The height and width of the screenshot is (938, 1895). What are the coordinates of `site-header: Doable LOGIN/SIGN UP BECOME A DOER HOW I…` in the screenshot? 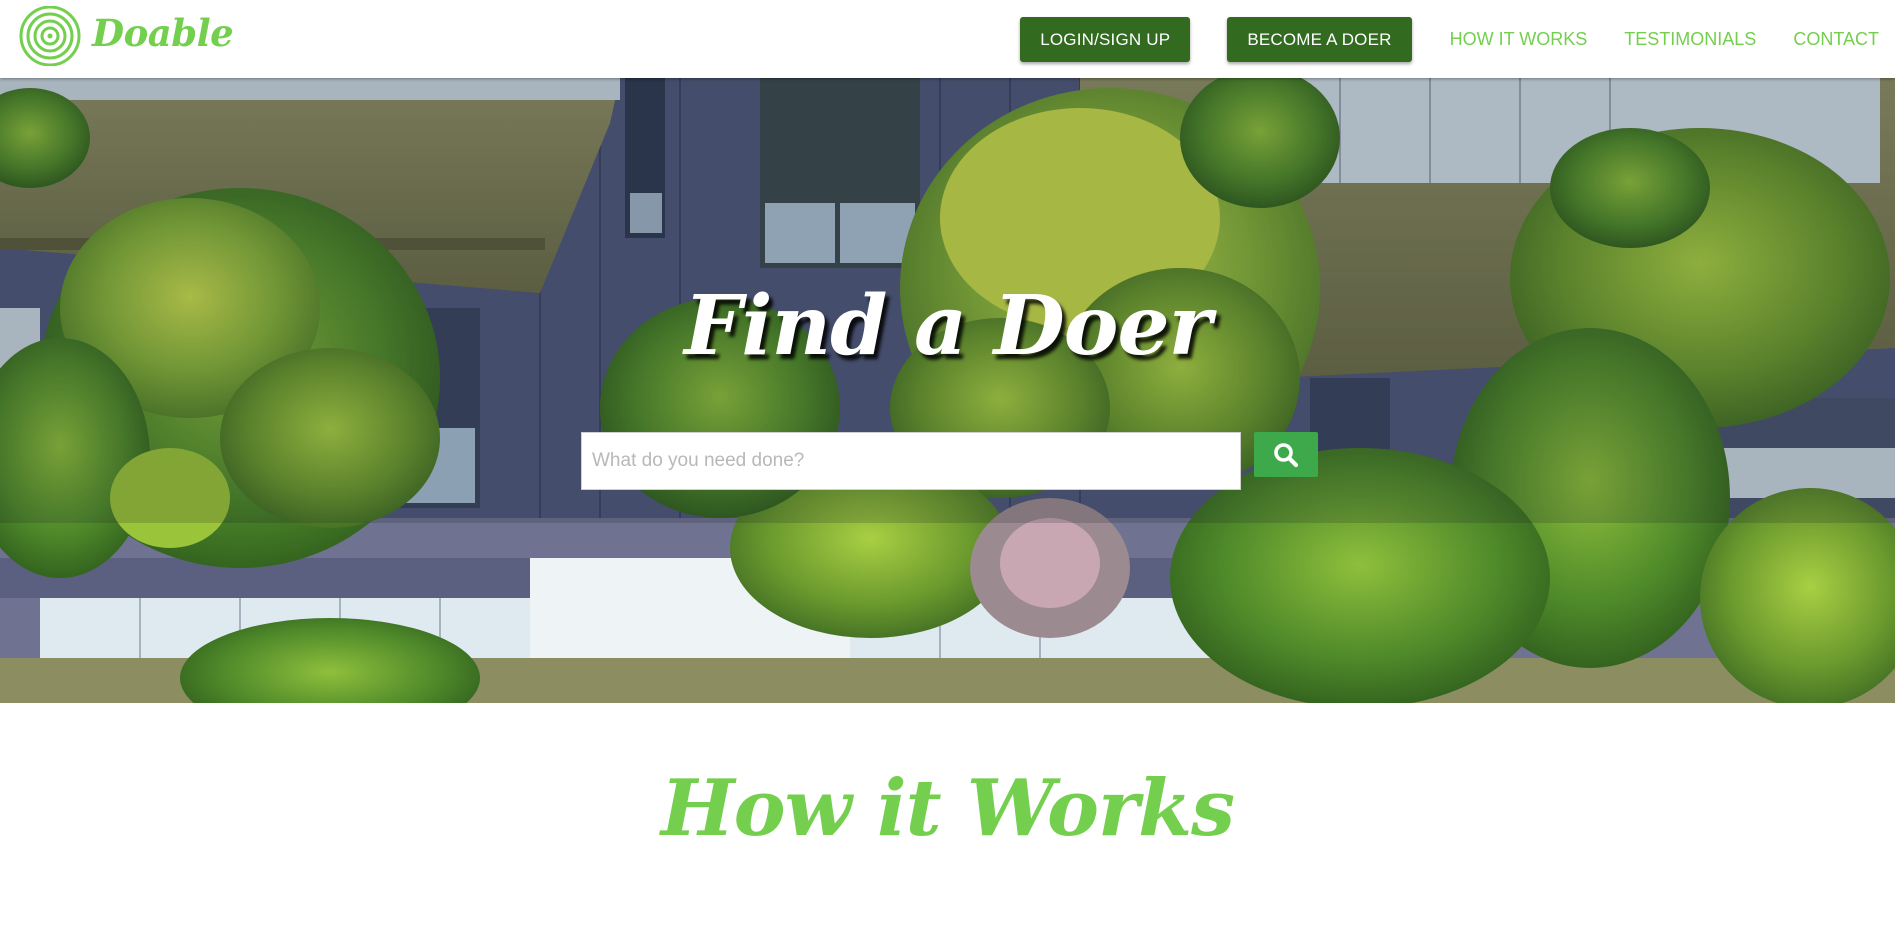 It's located at (947, 39).